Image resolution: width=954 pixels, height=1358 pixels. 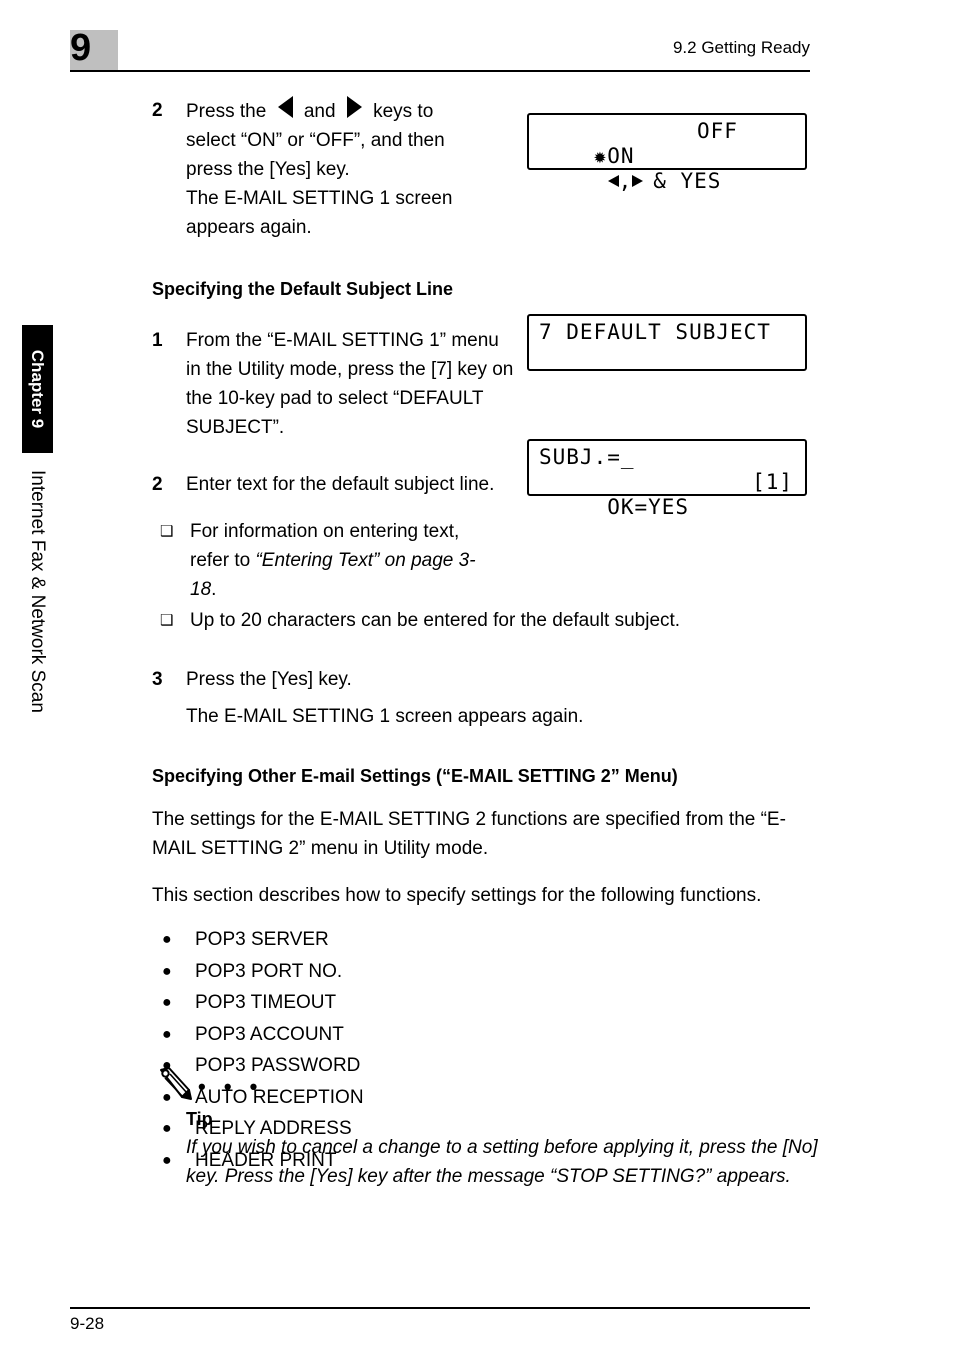 What do you see at coordinates (667, 168) in the screenshot?
I see `lcd-line-2: , & YES` at bounding box center [667, 168].